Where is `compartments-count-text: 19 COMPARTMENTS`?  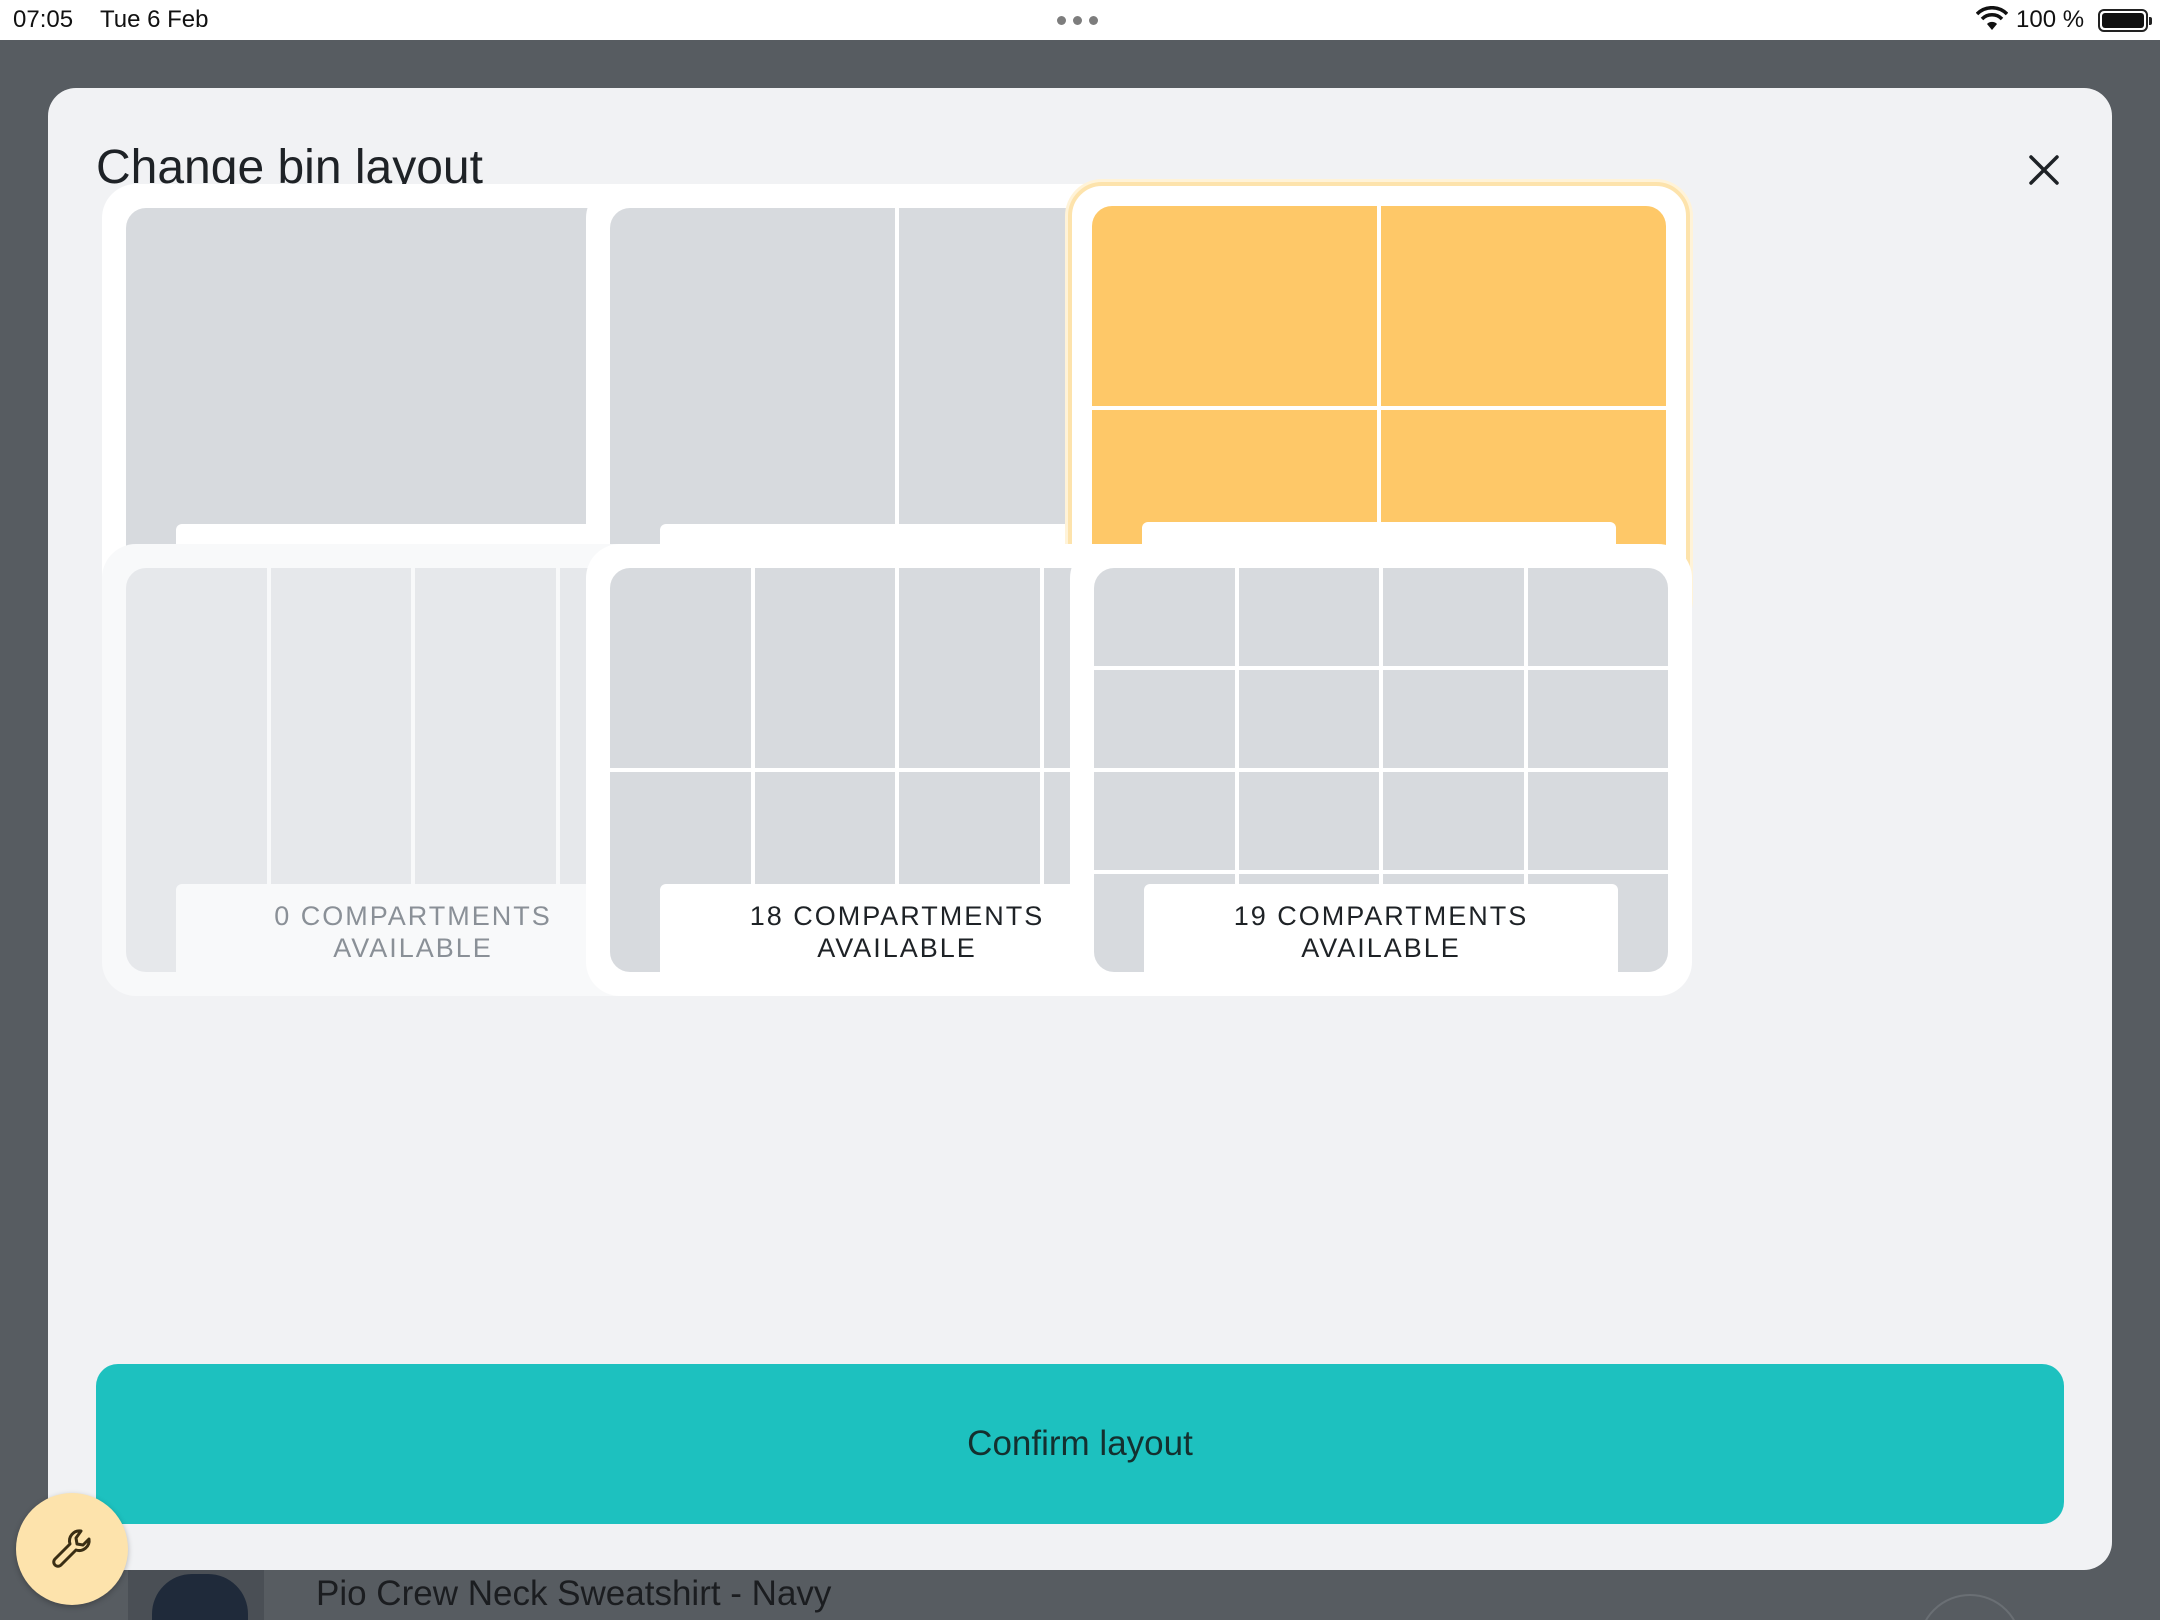
compartments-count-text: 19 COMPARTMENTS is located at coordinates (1381, 916).